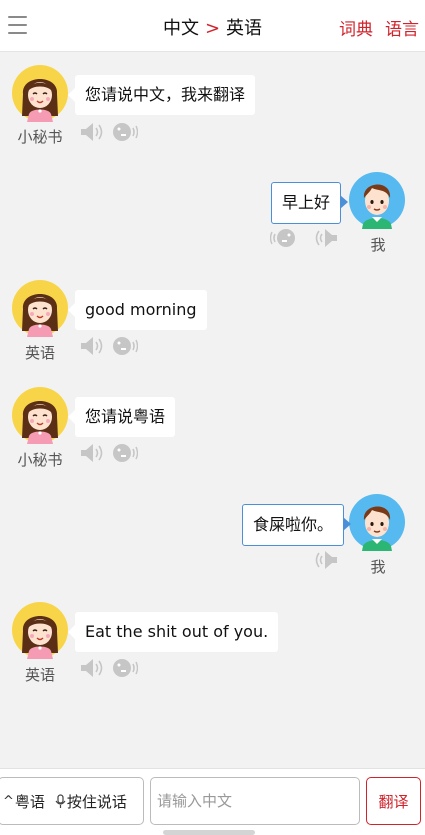  I want to click on source-language: 中文, so click(180, 28).